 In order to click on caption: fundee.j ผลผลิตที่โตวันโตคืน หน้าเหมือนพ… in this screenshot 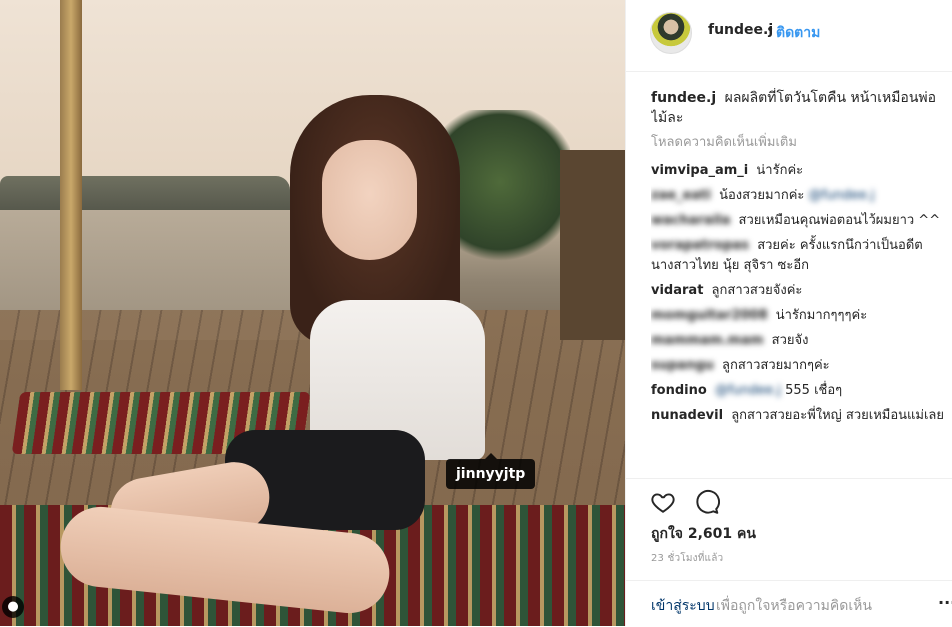, I will do `click(801, 108)`.